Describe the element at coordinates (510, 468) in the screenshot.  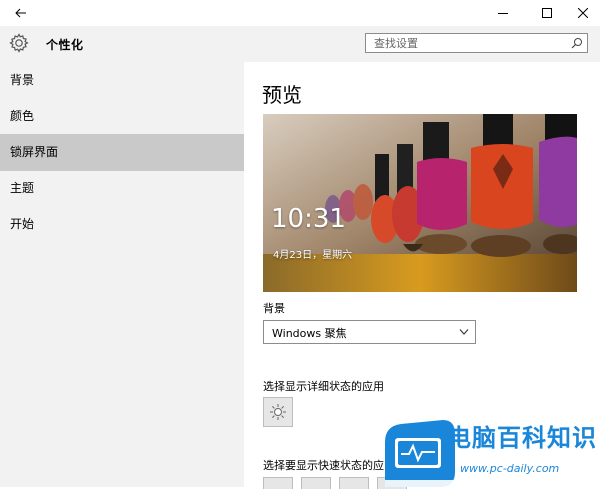
I see `watermark-url: www.pc-daily.com` at that location.